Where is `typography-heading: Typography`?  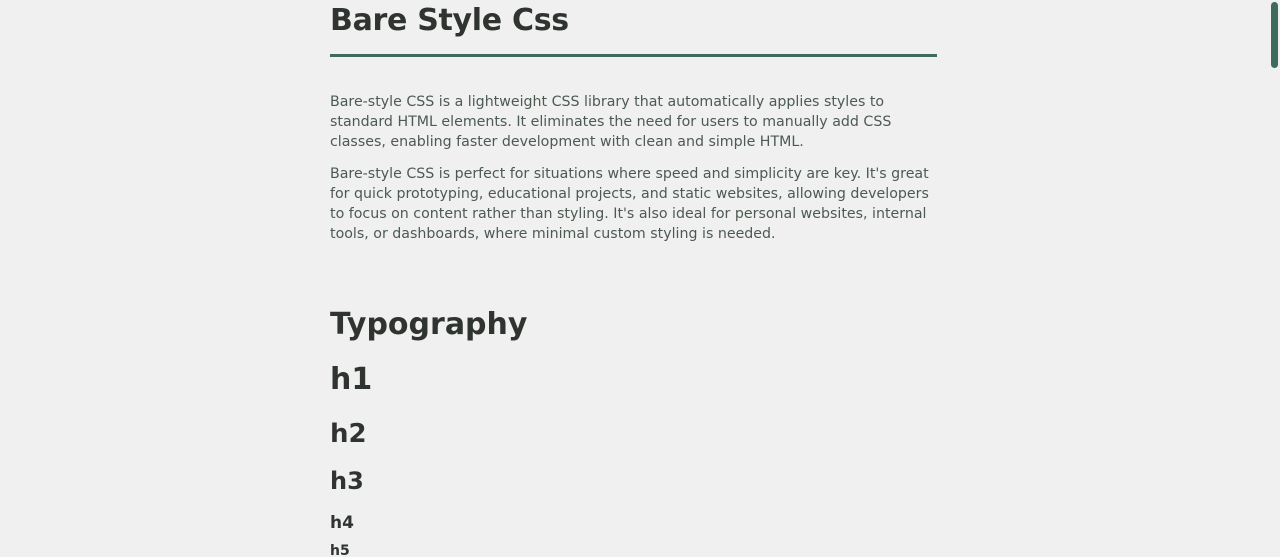 typography-heading: Typography is located at coordinates (429, 324).